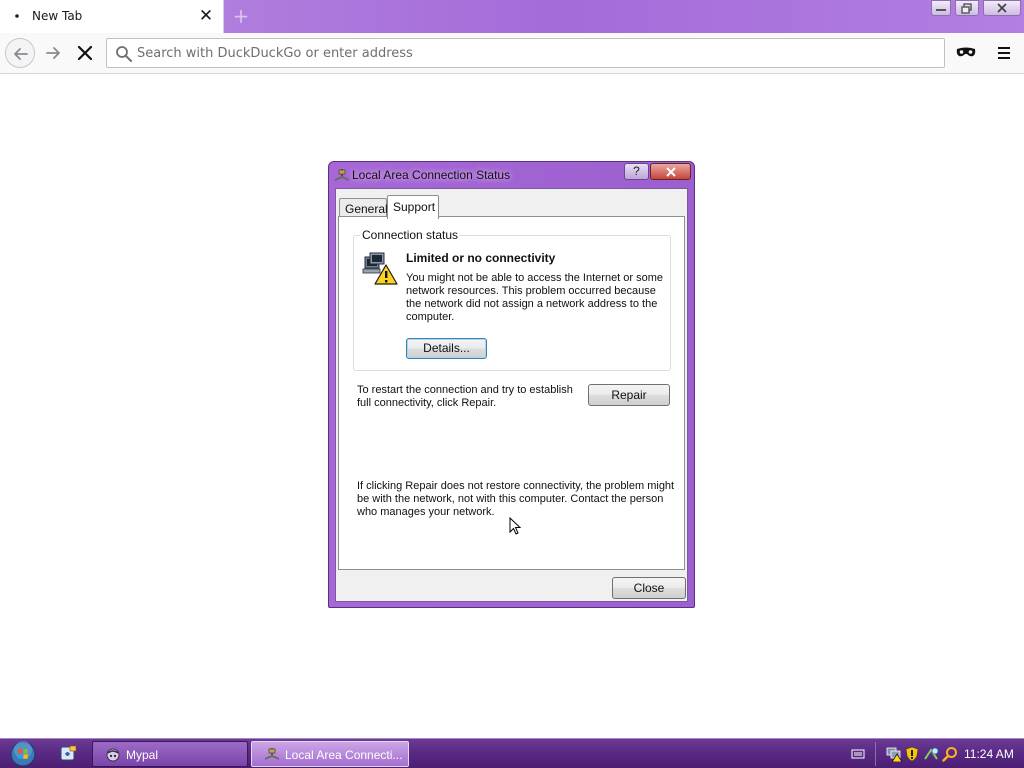 The width and height of the screenshot is (1024, 768). What do you see at coordinates (170, 754) in the screenshot?
I see `taskbar-button-mypal: Mypal` at bounding box center [170, 754].